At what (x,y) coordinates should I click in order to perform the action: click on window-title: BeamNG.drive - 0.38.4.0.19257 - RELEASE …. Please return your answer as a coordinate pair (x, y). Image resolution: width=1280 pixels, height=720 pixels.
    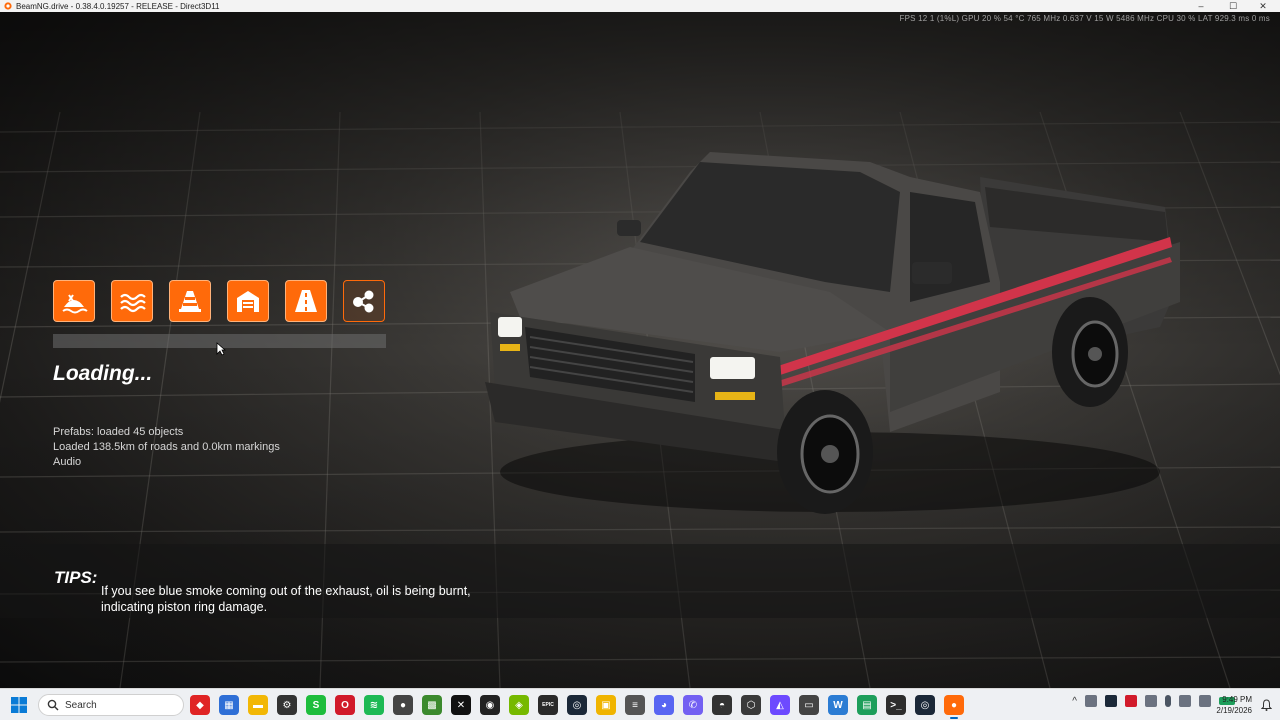
    Looking at the image, I should click on (118, 6).